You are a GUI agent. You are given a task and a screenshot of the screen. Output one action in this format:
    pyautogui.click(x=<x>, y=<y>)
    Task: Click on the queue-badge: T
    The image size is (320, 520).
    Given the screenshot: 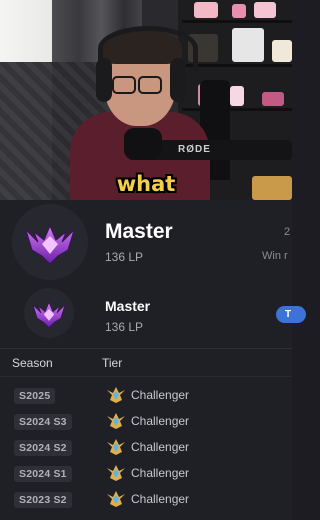 What is the action you would take?
    pyautogui.click(x=291, y=314)
    